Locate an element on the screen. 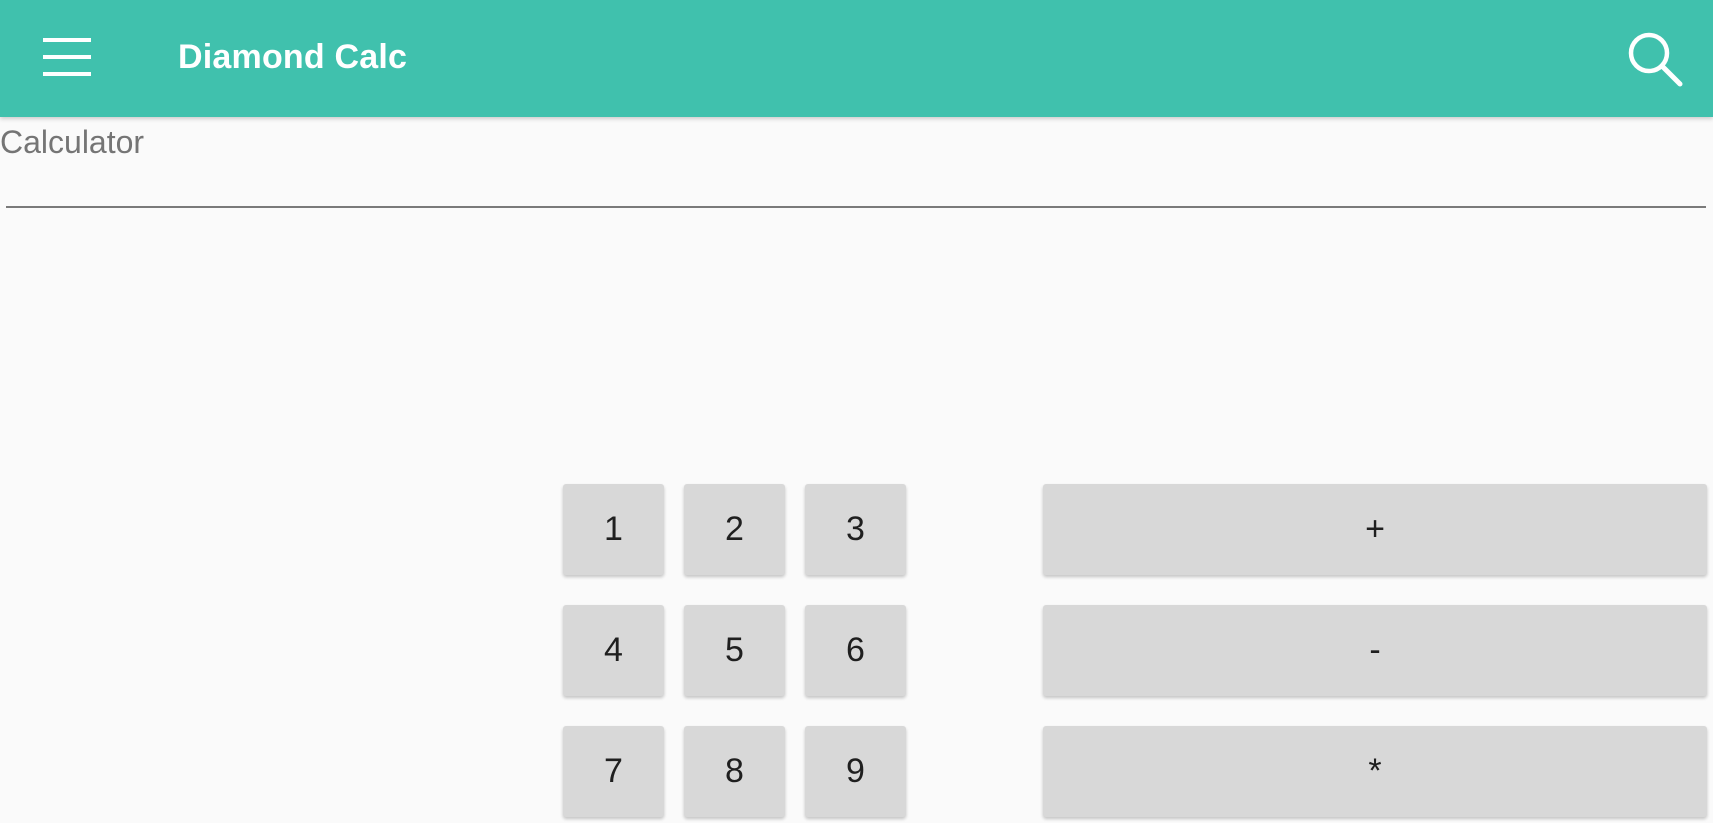 The width and height of the screenshot is (1713, 823). app-title: Diamond Calc is located at coordinates (293, 57).